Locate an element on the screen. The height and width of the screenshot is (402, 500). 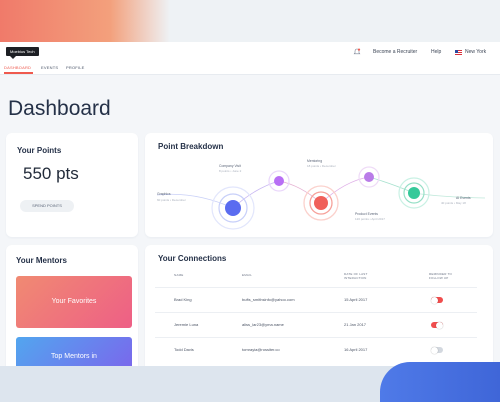
connection-name: Jeremie Luna is located at coordinates (186, 324).